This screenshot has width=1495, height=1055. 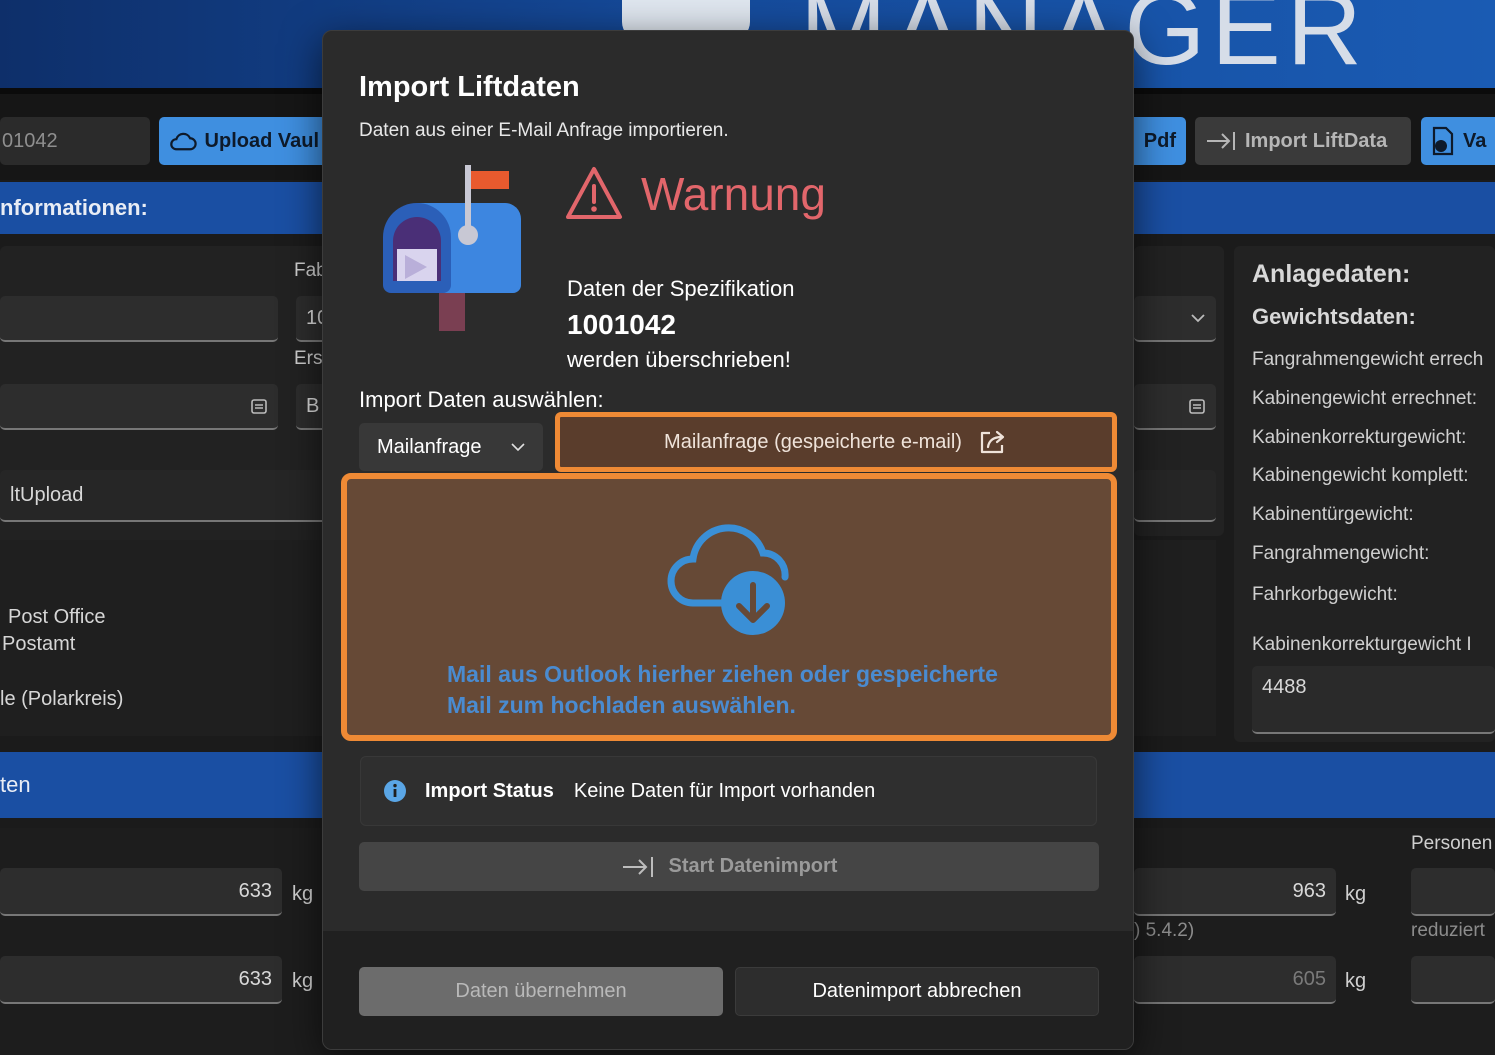 I want to click on dialog-title: Import Liftdaten, so click(x=469, y=87).